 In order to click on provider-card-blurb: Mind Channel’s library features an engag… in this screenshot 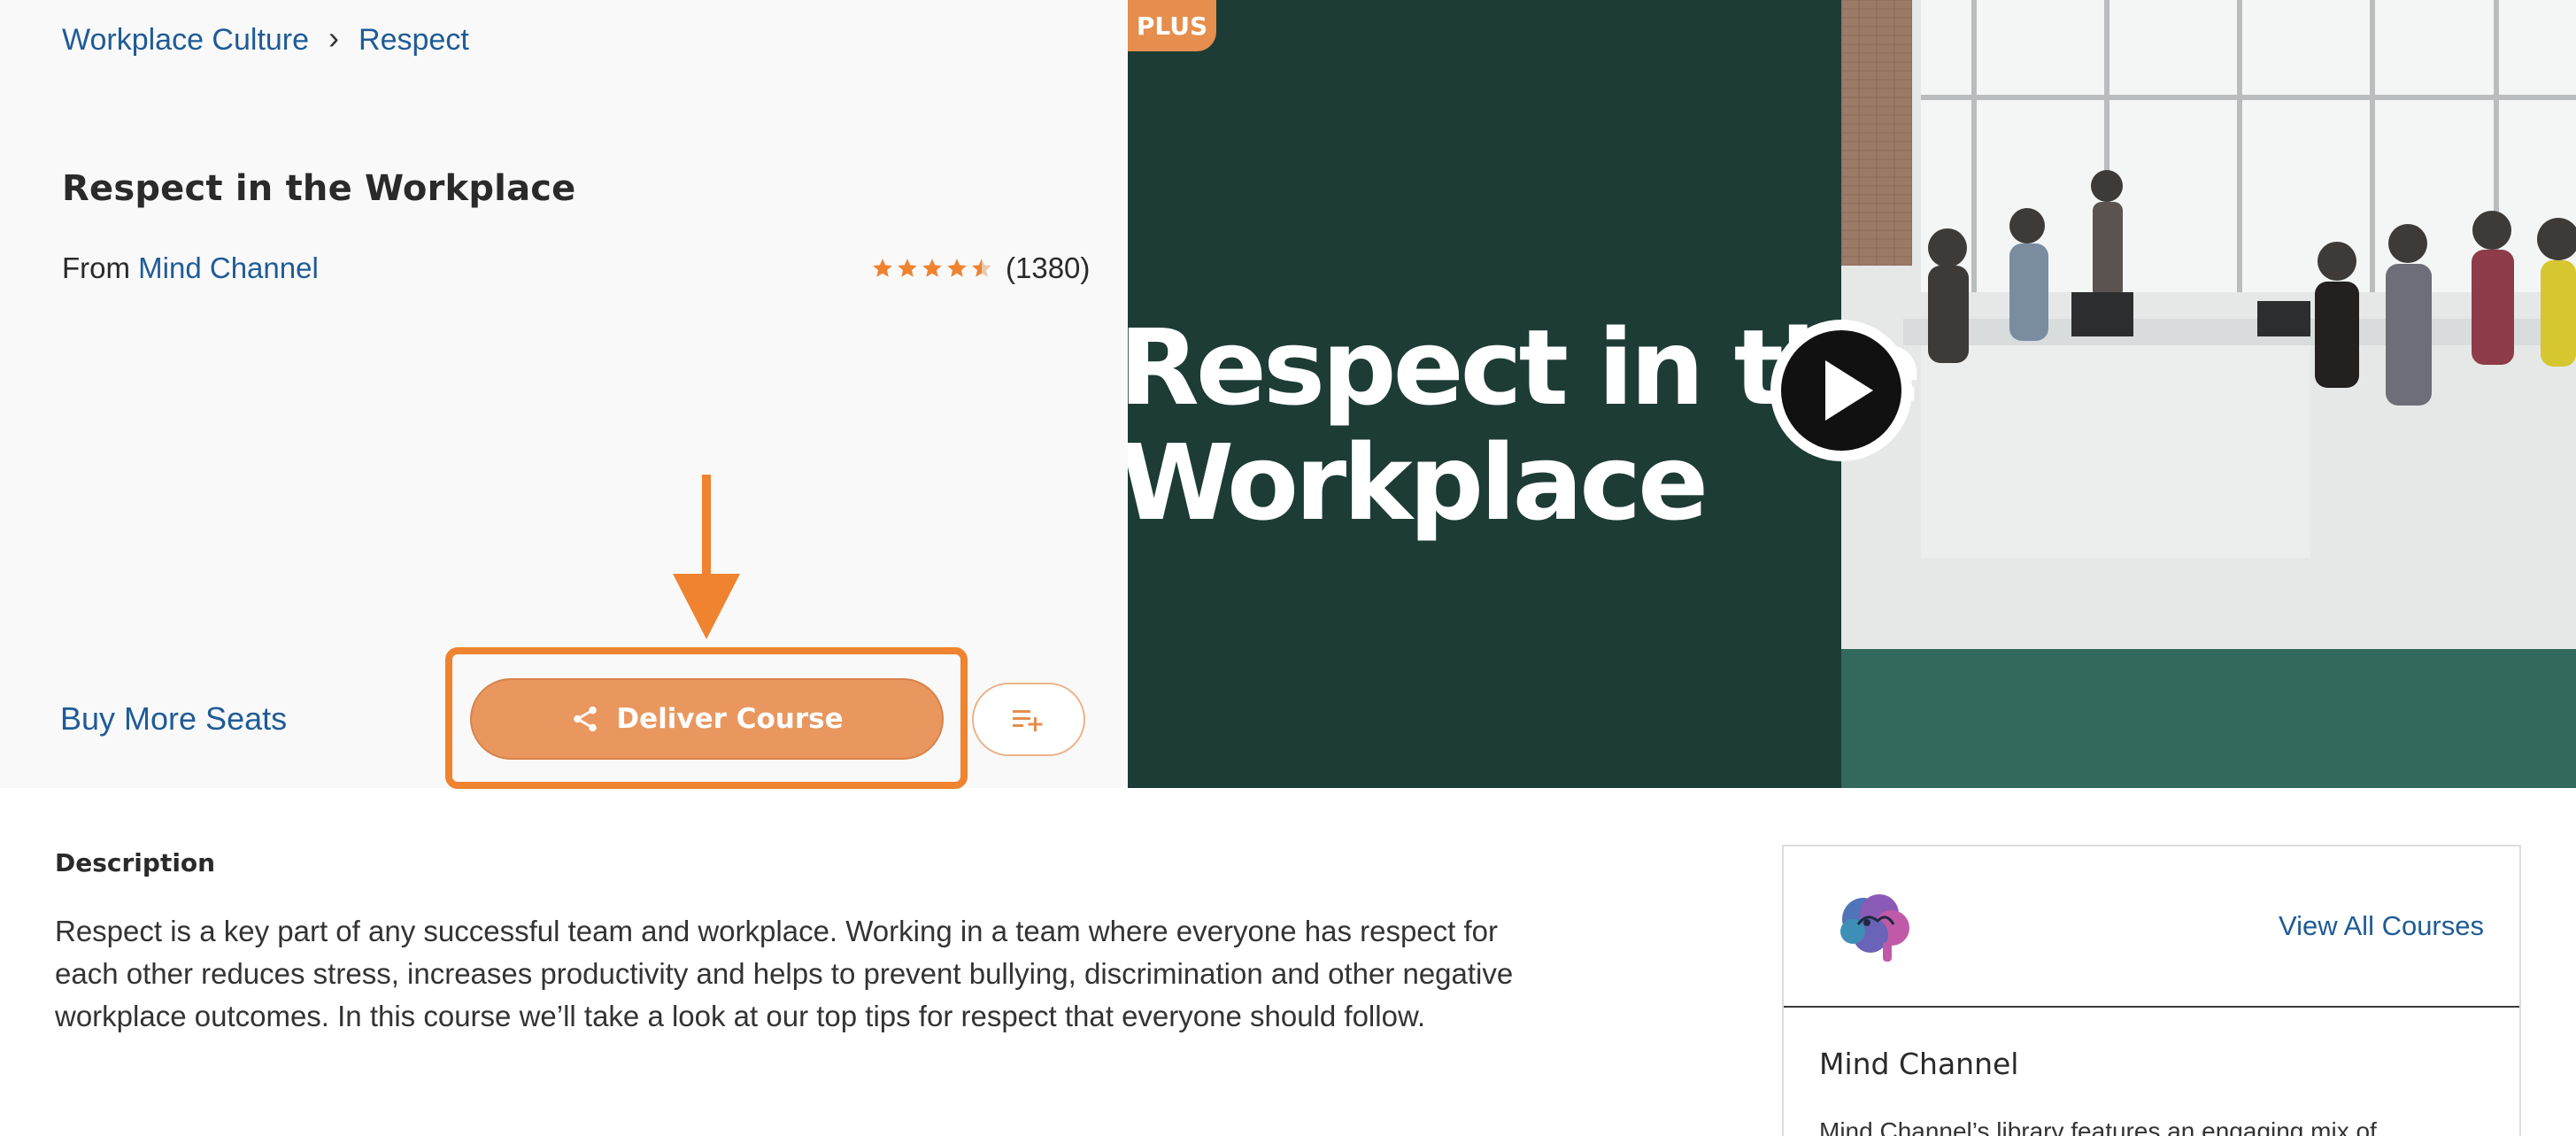, I will do `click(2098, 1126)`.